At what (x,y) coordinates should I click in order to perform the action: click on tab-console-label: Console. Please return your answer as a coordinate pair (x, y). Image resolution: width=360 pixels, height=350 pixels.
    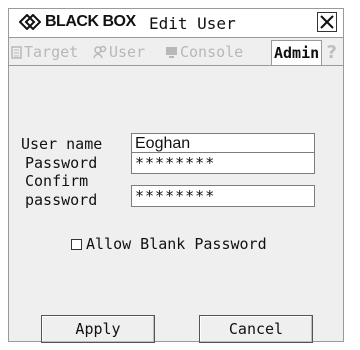
    Looking at the image, I should click on (212, 52).